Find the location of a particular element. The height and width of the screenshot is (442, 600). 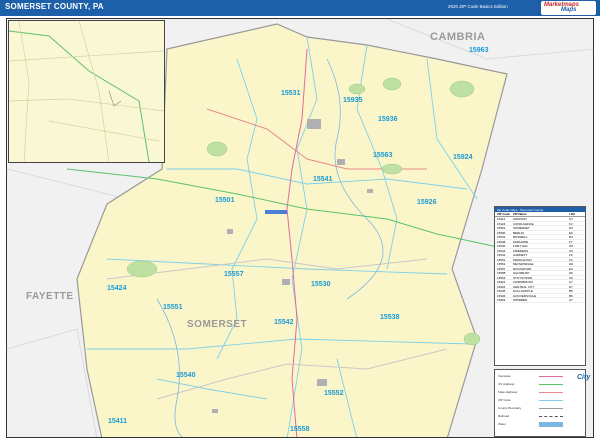

legend-item: County Boundary is located at coordinates (510, 408).